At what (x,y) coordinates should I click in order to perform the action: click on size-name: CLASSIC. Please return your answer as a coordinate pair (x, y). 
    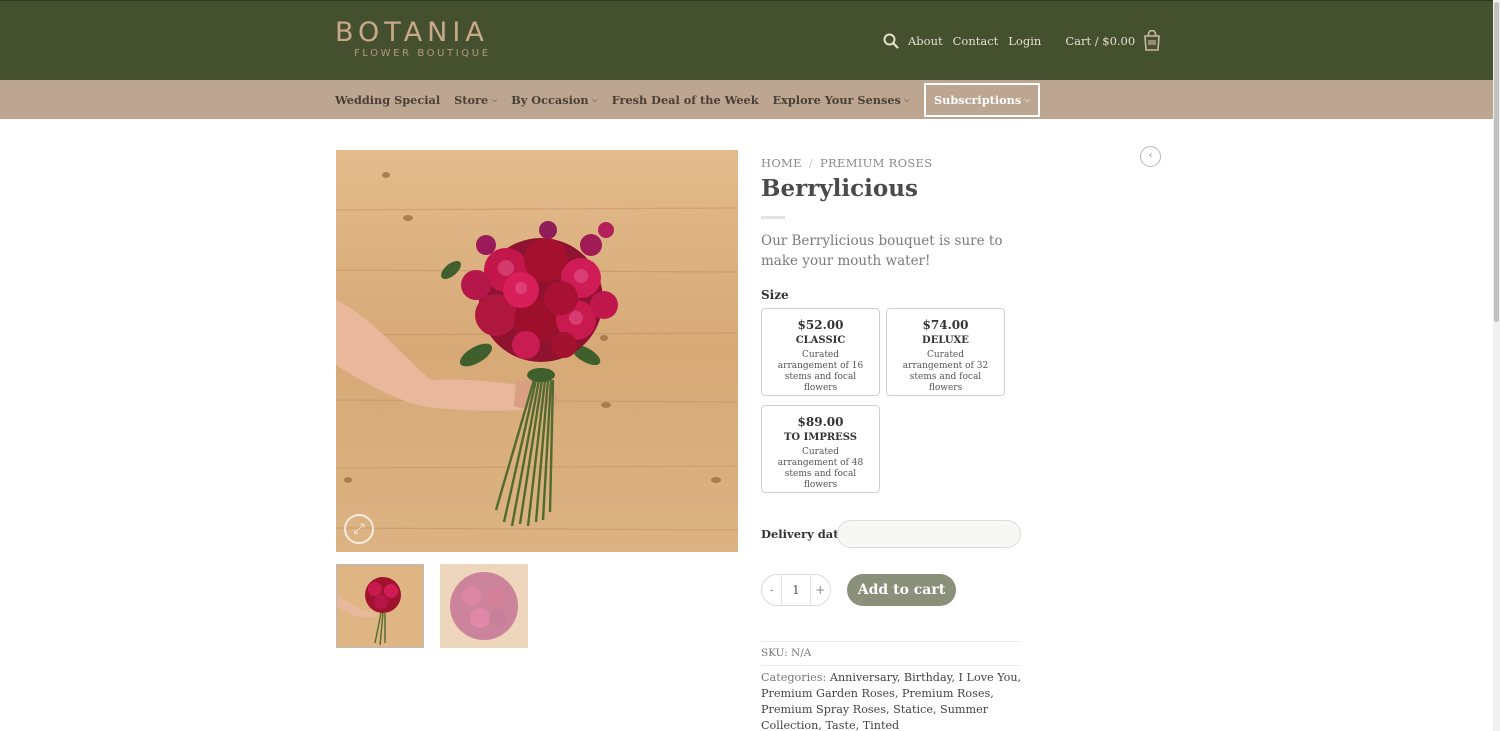
    Looking at the image, I should click on (820, 340).